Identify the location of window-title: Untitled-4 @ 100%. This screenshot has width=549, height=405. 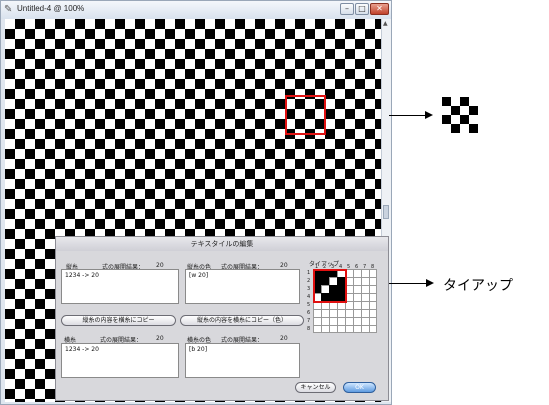
(51, 8).